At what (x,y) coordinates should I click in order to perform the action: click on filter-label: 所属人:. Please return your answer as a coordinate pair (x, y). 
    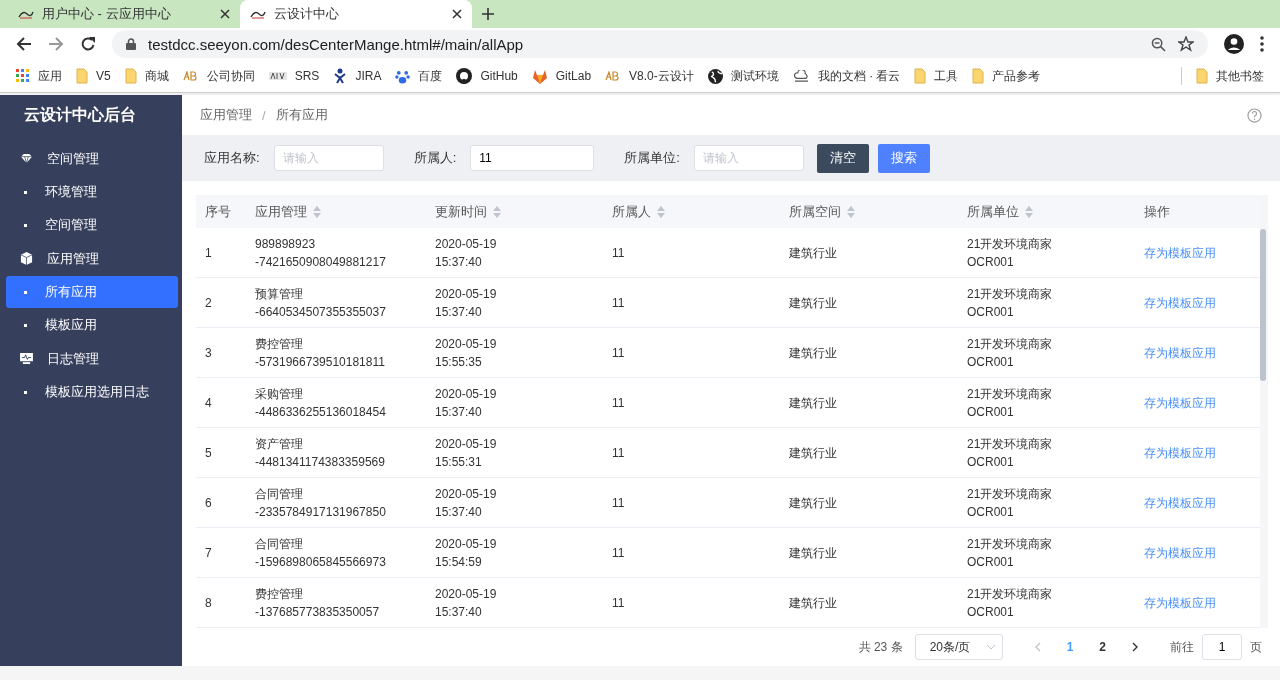
    Looking at the image, I should click on (435, 158).